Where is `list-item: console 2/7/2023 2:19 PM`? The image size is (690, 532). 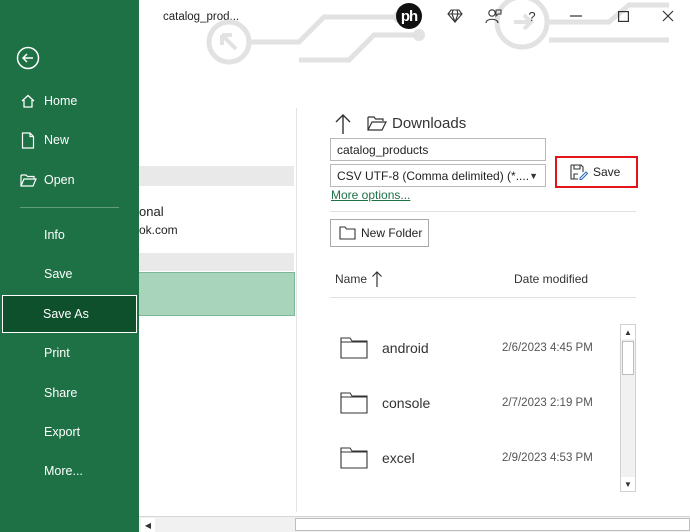 list-item: console 2/7/2023 2:19 PM is located at coordinates (474, 405).